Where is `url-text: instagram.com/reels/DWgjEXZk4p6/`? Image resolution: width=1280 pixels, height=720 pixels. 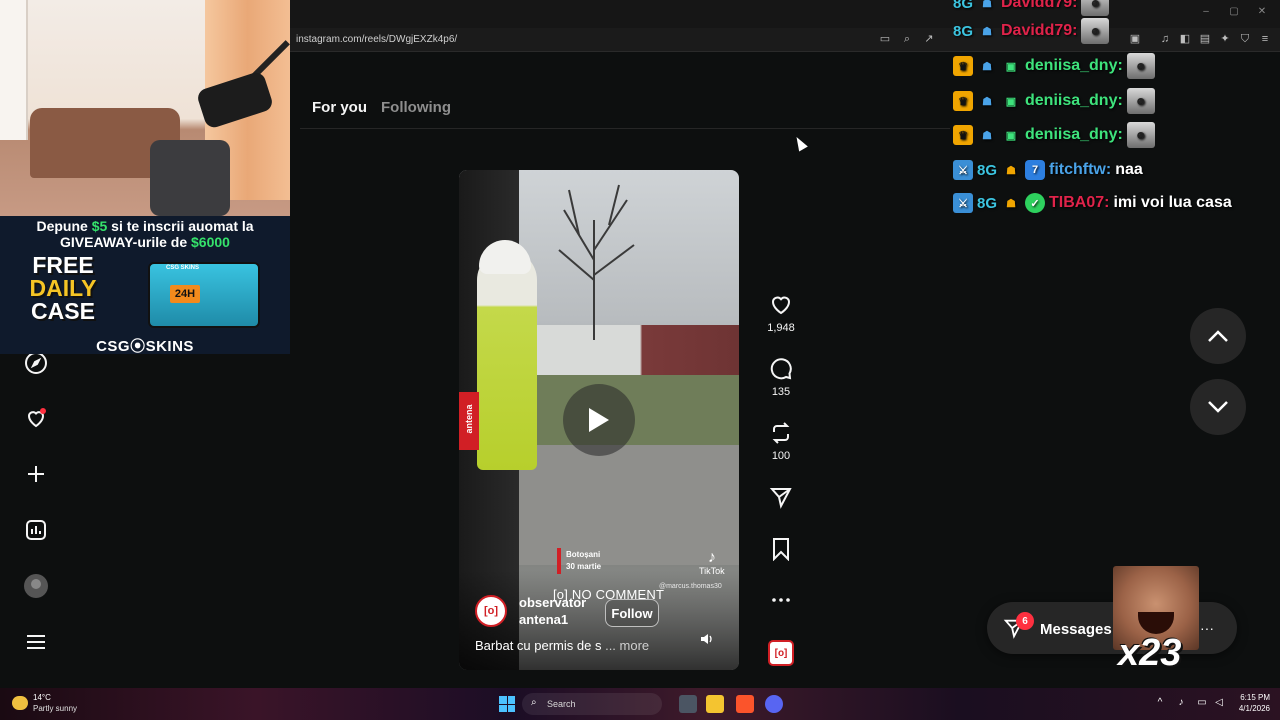 url-text: instagram.com/reels/DWgjEXZk4p6/ is located at coordinates (376, 39).